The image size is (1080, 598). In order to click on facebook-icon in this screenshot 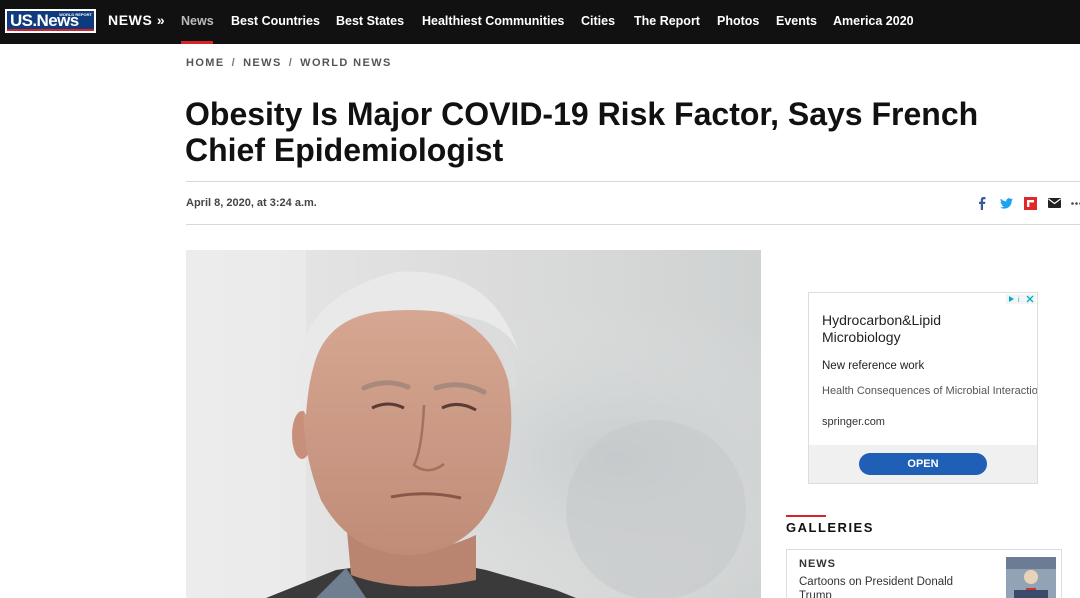, I will do `click(982, 203)`.